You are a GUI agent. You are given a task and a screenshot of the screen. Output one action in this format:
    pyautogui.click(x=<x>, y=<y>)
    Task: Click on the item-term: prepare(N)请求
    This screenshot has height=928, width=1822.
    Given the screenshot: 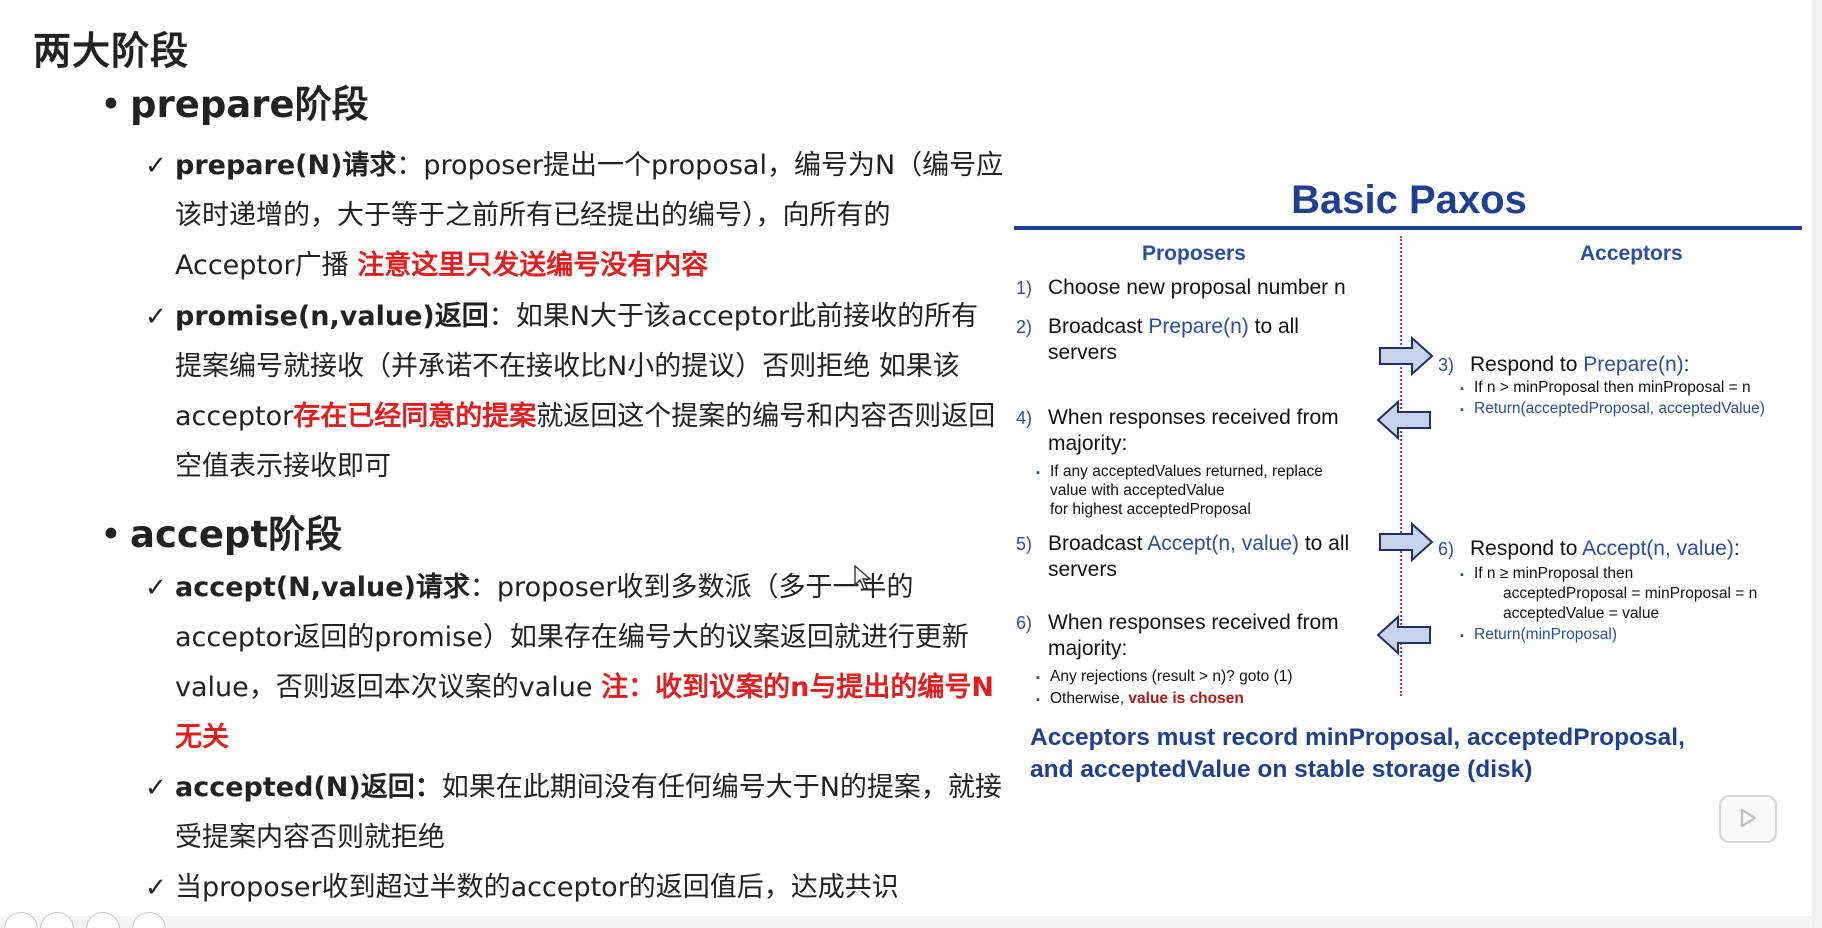 What is the action you would take?
    pyautogui.click(x=286, y=165)
    